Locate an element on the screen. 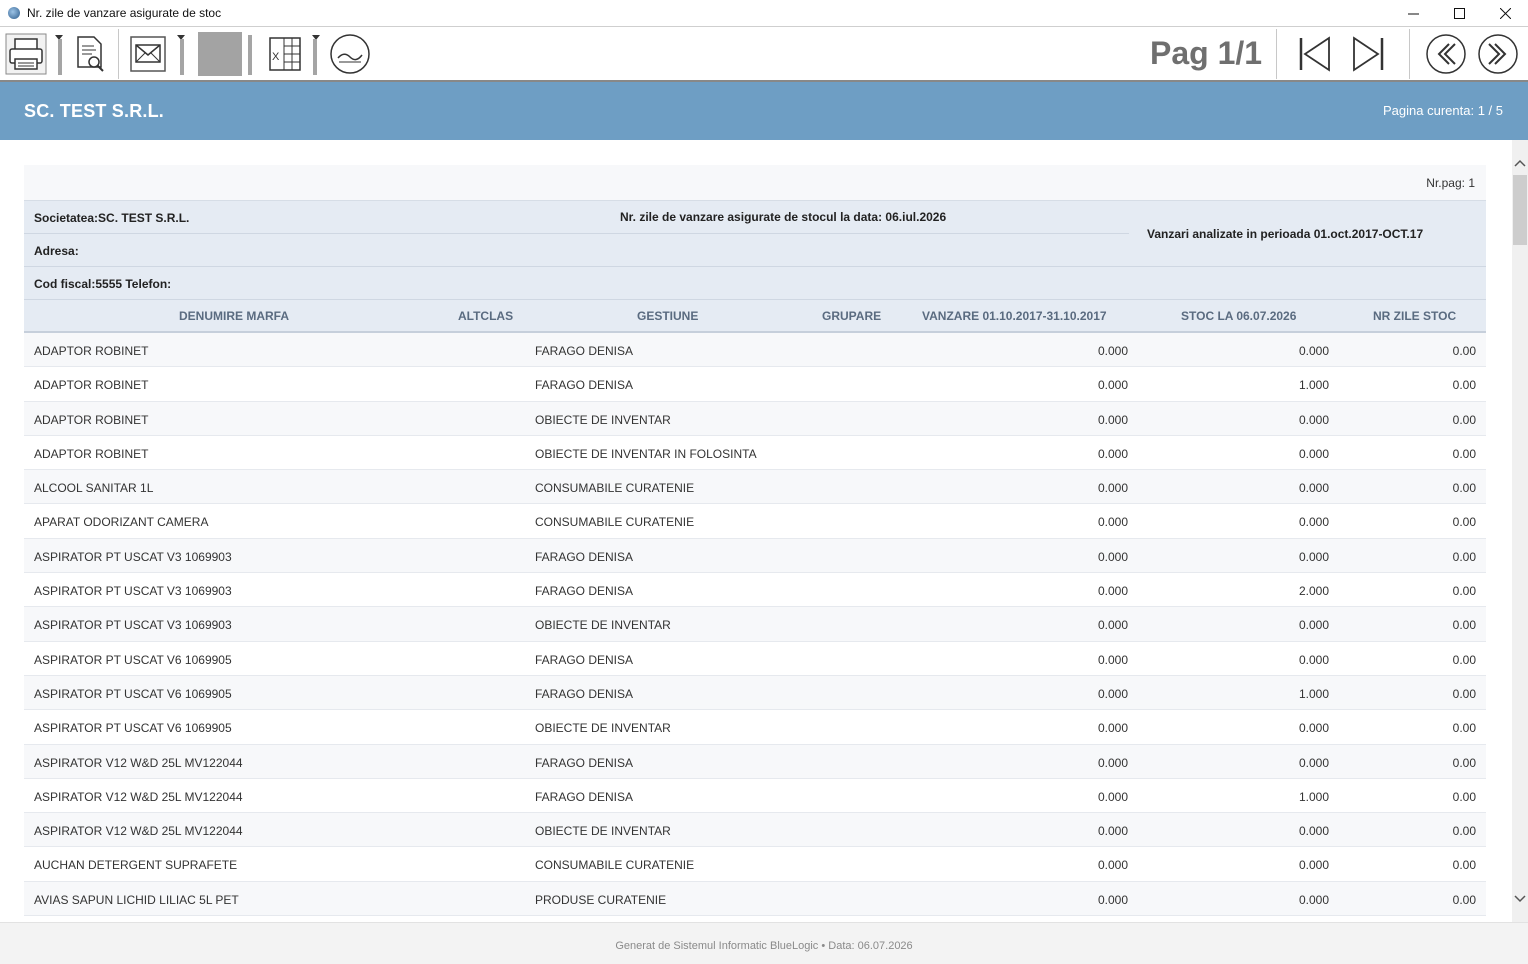 The height and width of the screenshot is (964, 1528). envelope-icon is located at coordinates (148, 54).